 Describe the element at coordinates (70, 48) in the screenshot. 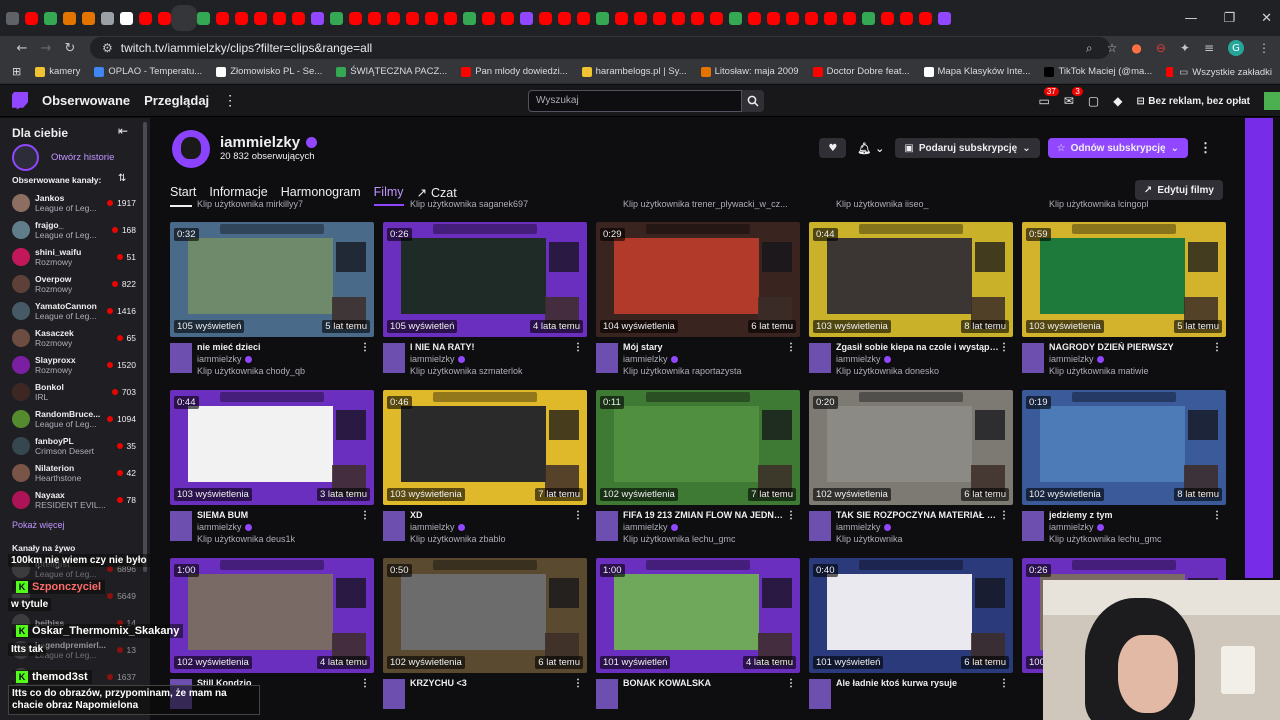

I see `reload-icon: ↻` at that location.